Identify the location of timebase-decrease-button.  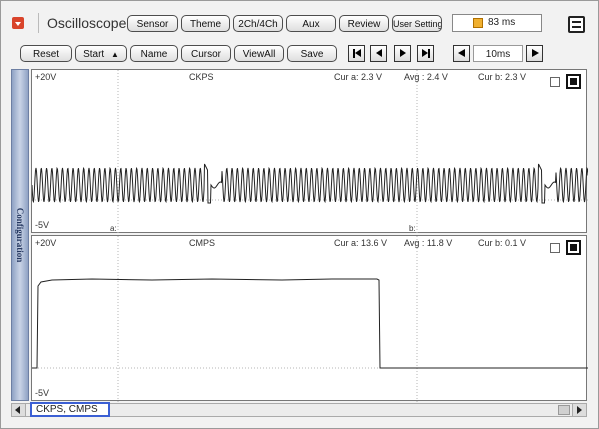
(461, 53).